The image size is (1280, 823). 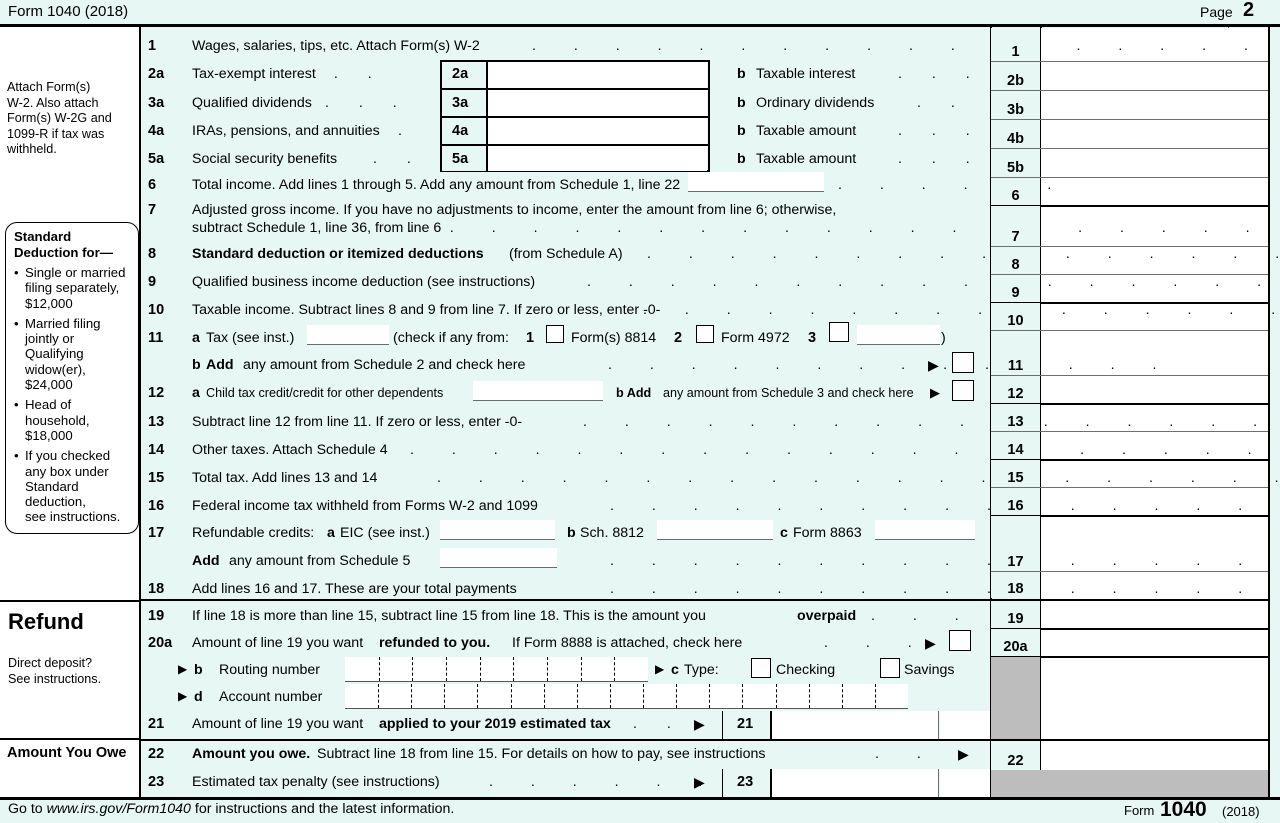 What do you see at coordinates (156, 393) in the screenshot?
I see `line-12-number: 12` at bounding box center [156, 393].